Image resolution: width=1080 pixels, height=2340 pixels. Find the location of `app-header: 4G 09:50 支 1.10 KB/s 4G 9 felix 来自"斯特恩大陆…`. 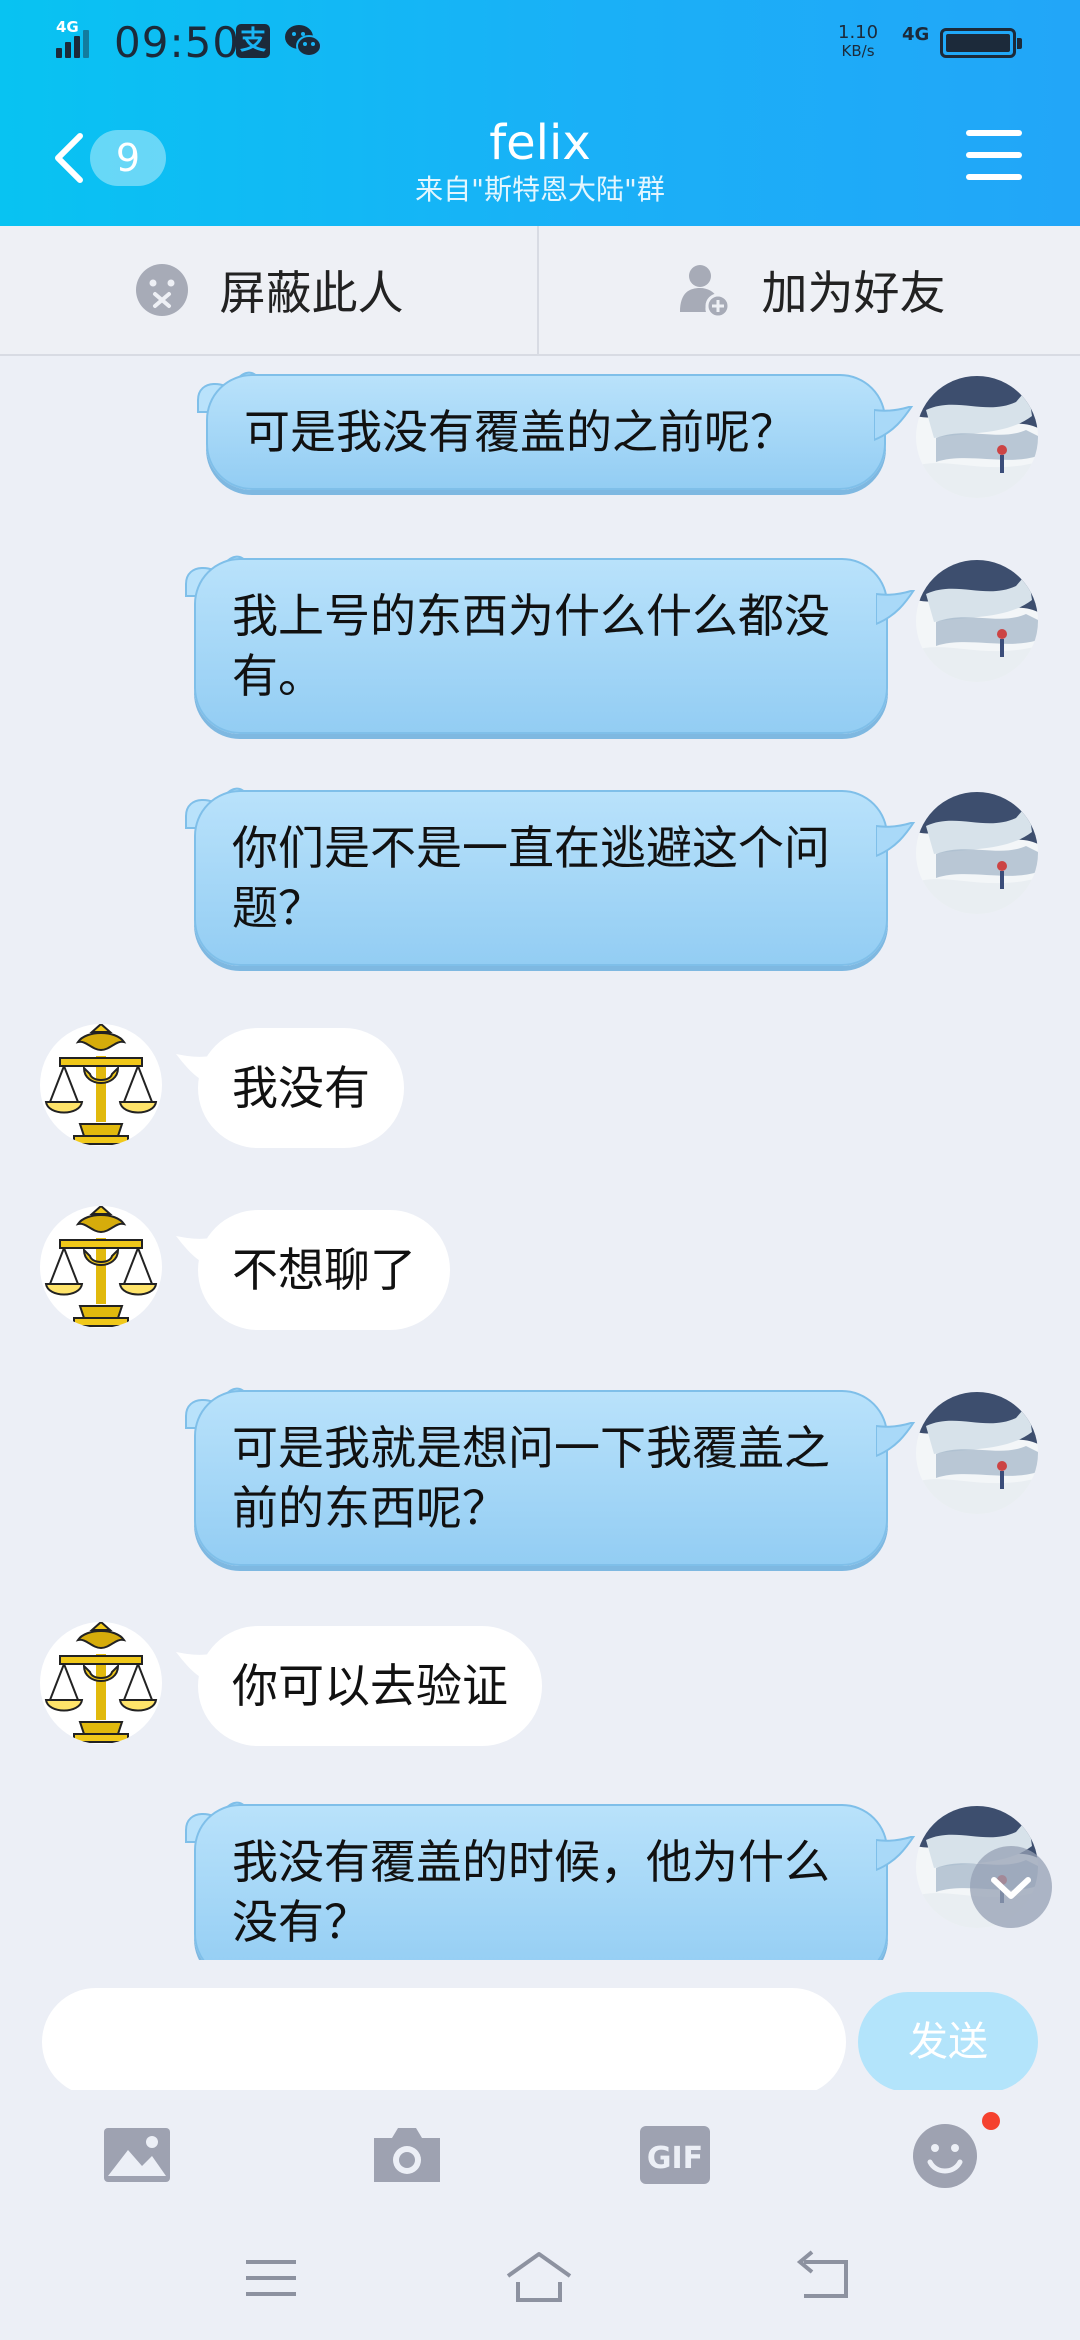

app-header: 4G 09:50 支 1.10 KB/s 4G 9 felix 来自"斯特恩大陆… is located at coordinates (540, 113).